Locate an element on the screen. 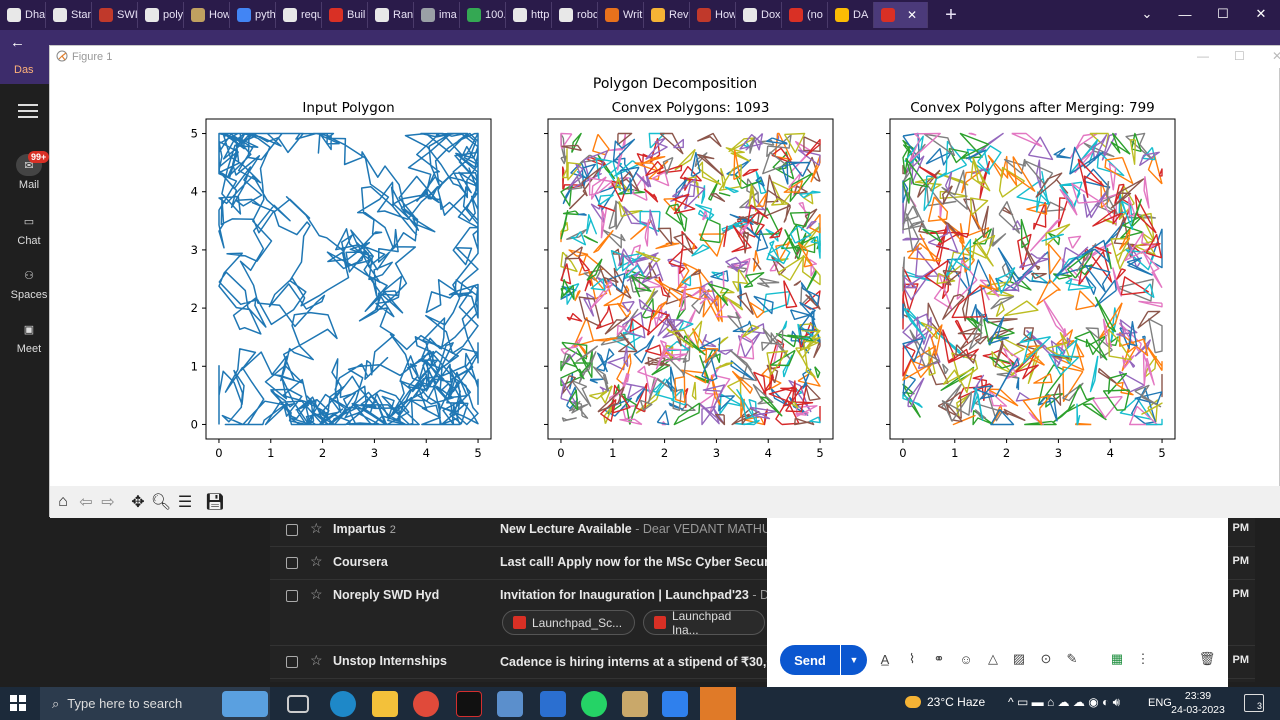  browser-tab: ima is located at coordinates (437, 15).